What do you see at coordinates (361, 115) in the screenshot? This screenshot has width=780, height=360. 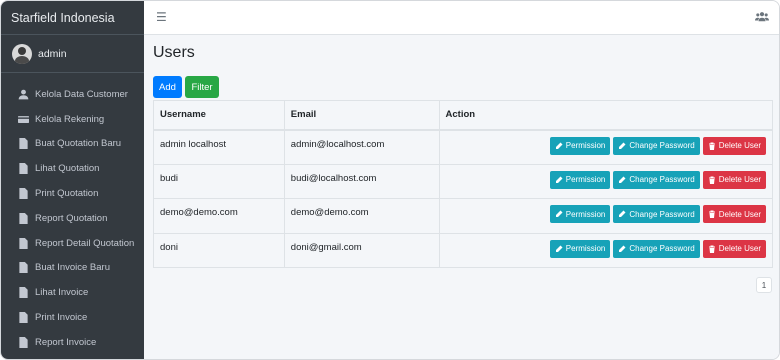 I see `column-header-email: Email` at bounding box center [361, 115].